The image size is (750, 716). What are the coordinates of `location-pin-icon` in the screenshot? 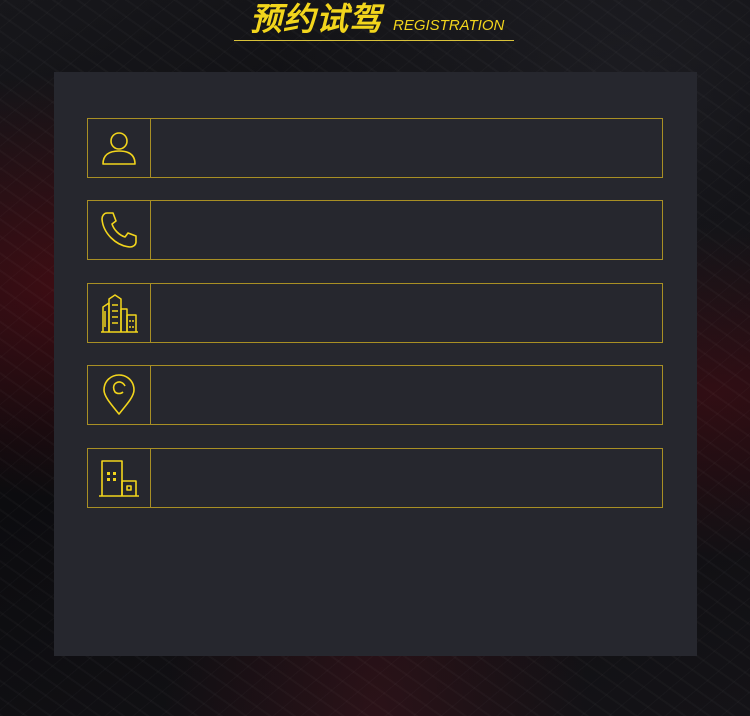 It's located at (119, 395).